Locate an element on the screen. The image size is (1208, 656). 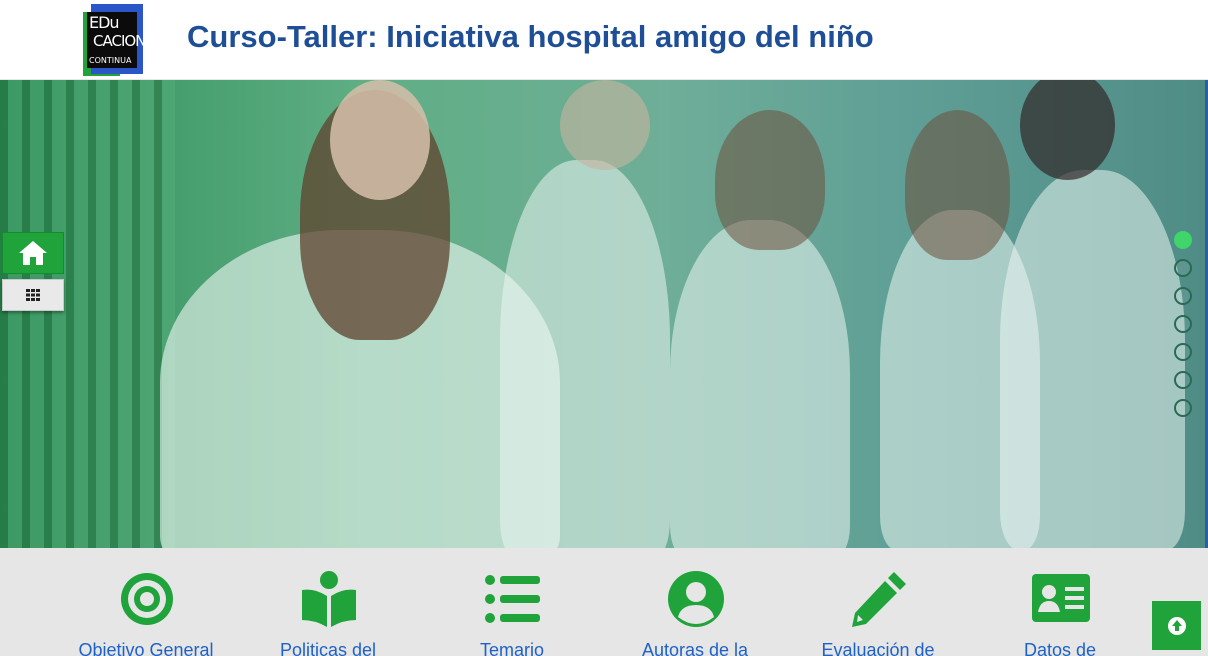
back-to-top-button is located at coordinates (1176, 625).